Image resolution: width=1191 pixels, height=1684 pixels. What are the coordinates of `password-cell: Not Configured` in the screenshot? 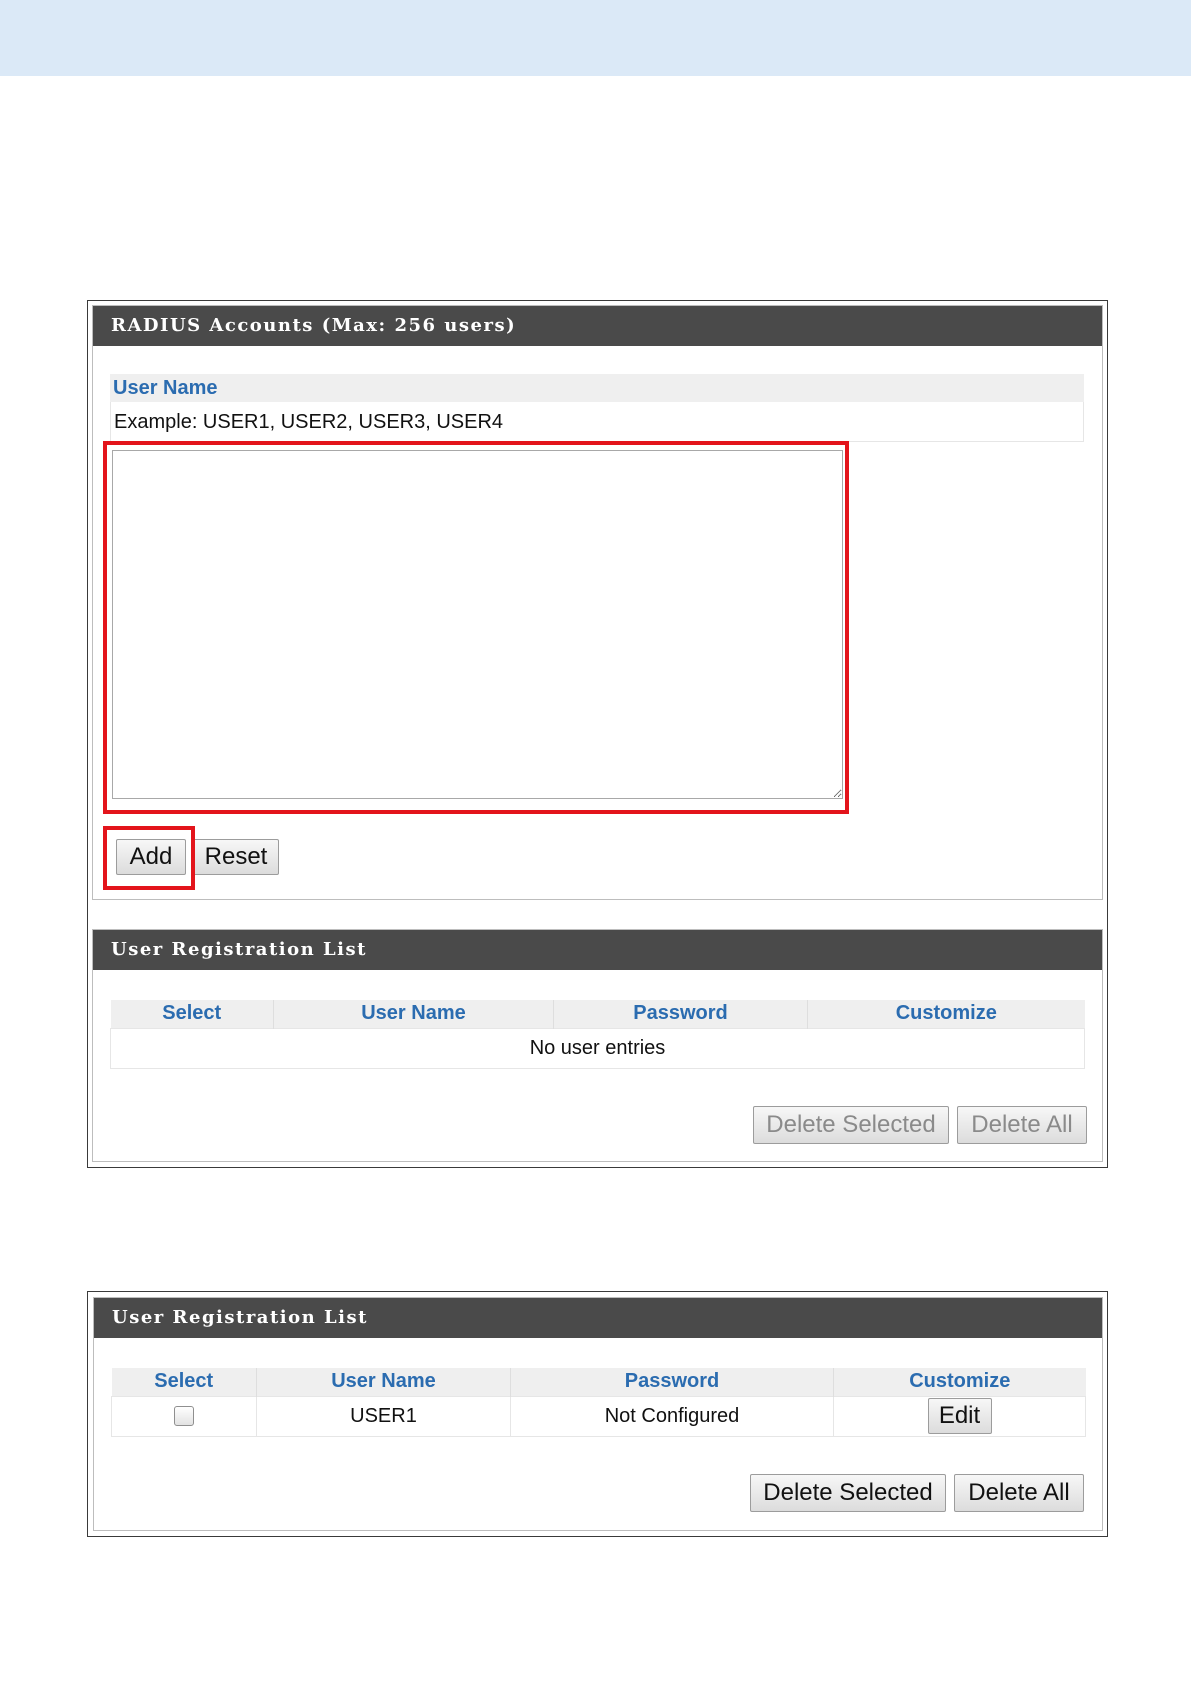 It's located at (672, 1416).